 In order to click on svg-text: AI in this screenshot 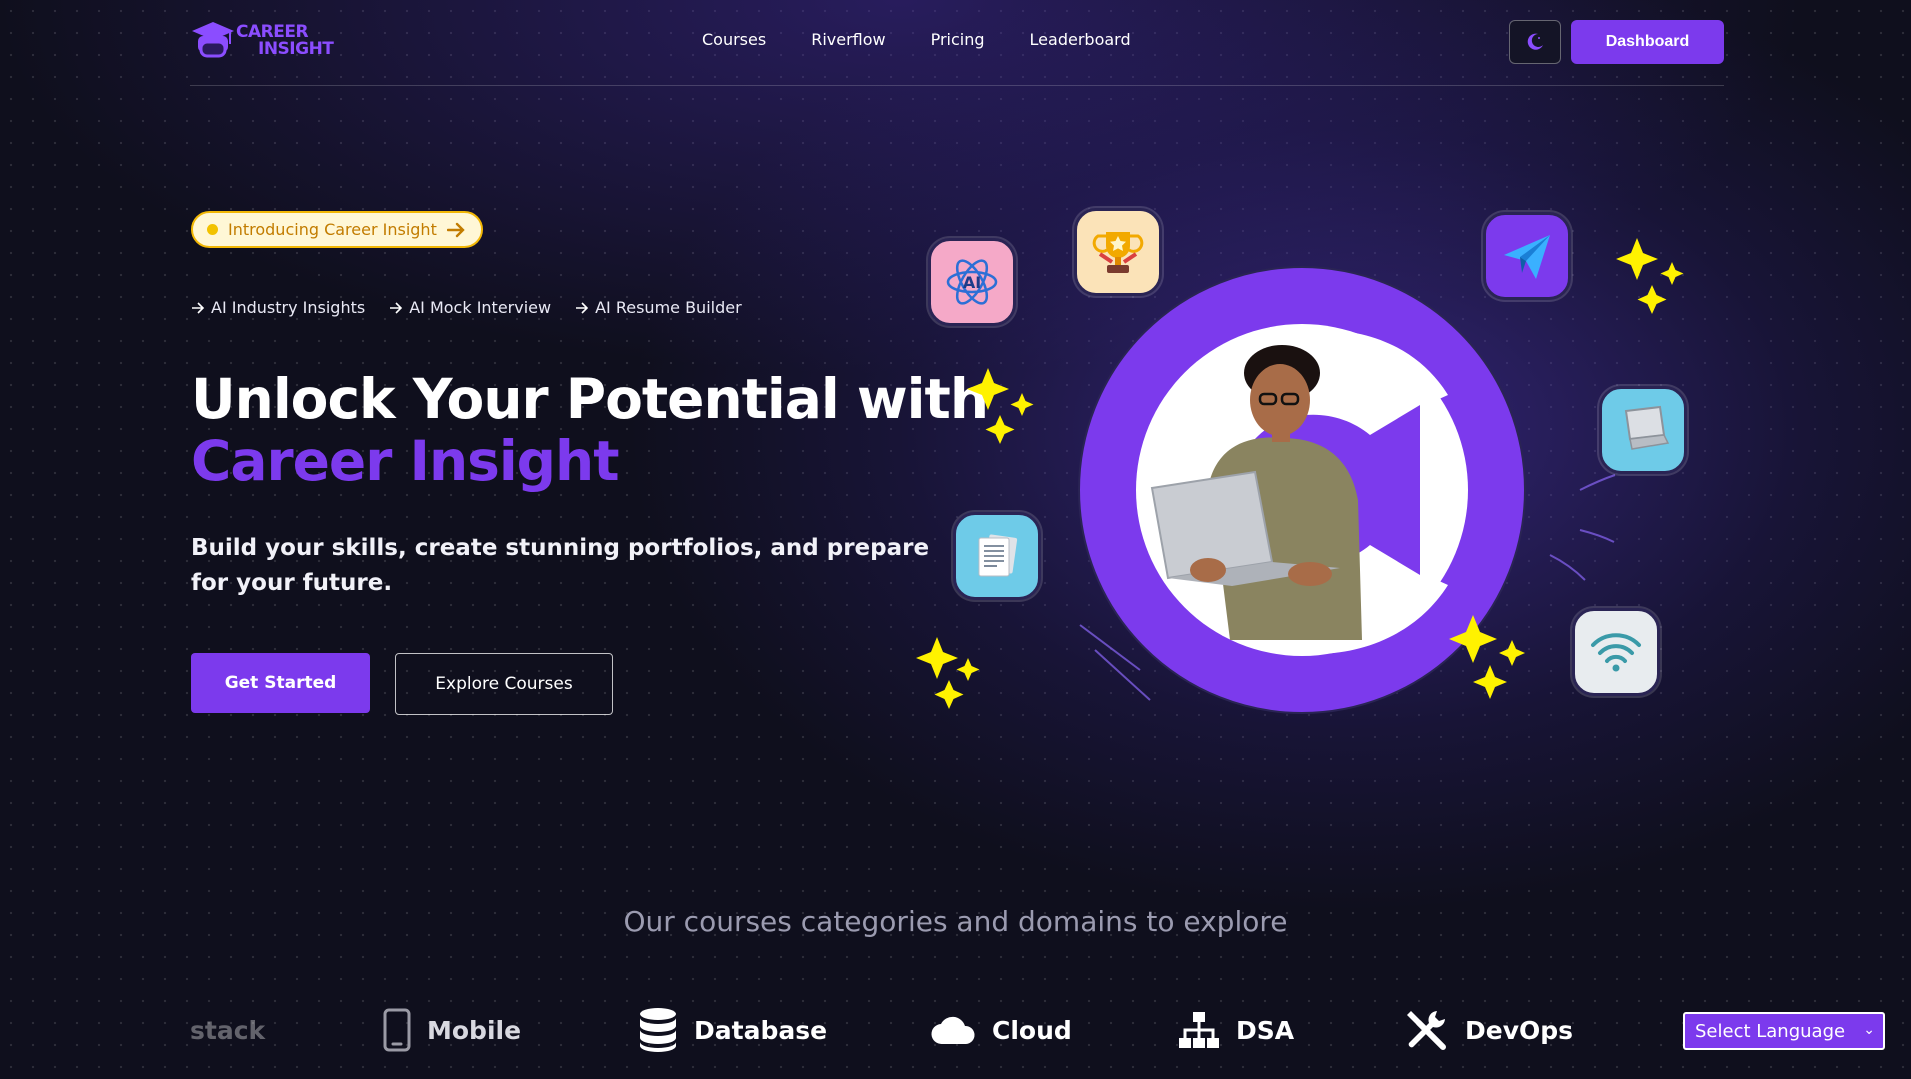, I will do `click(972, 282)`.